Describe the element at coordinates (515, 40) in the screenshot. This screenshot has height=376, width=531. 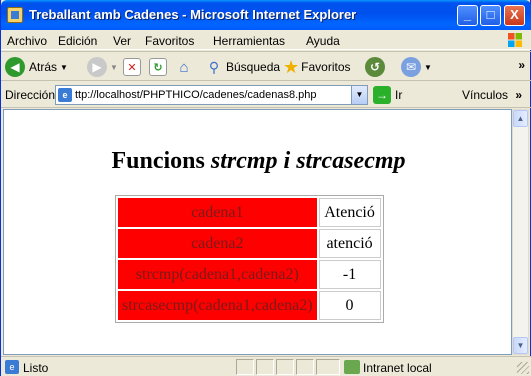
I see `windows-logo-icon` at that location.